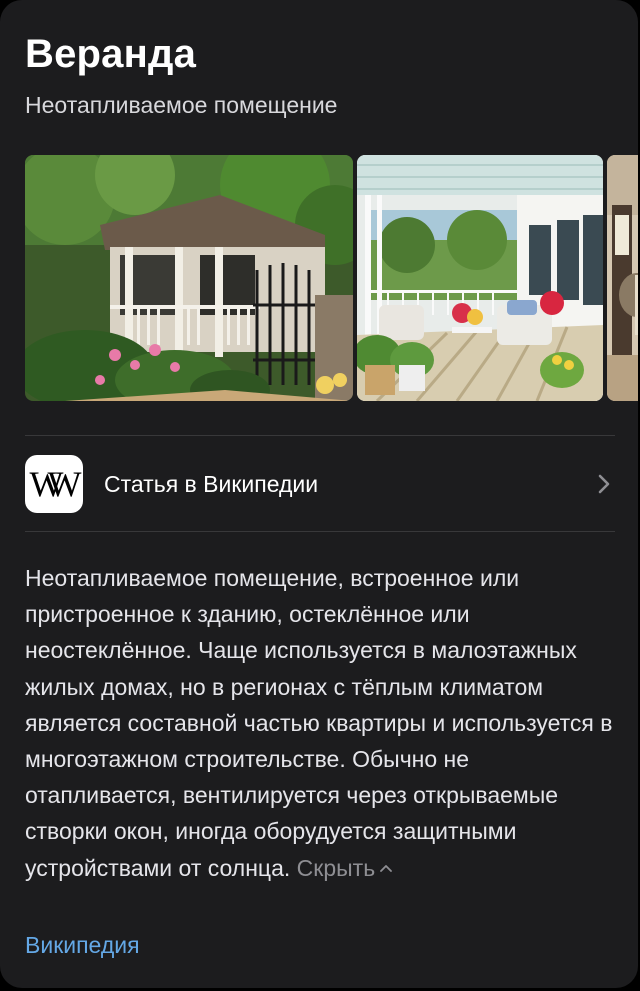  What do you see at coordinates (386, 868) in the screenshot?
I see `chevron-up-icon` at bounding box center [386, 868].